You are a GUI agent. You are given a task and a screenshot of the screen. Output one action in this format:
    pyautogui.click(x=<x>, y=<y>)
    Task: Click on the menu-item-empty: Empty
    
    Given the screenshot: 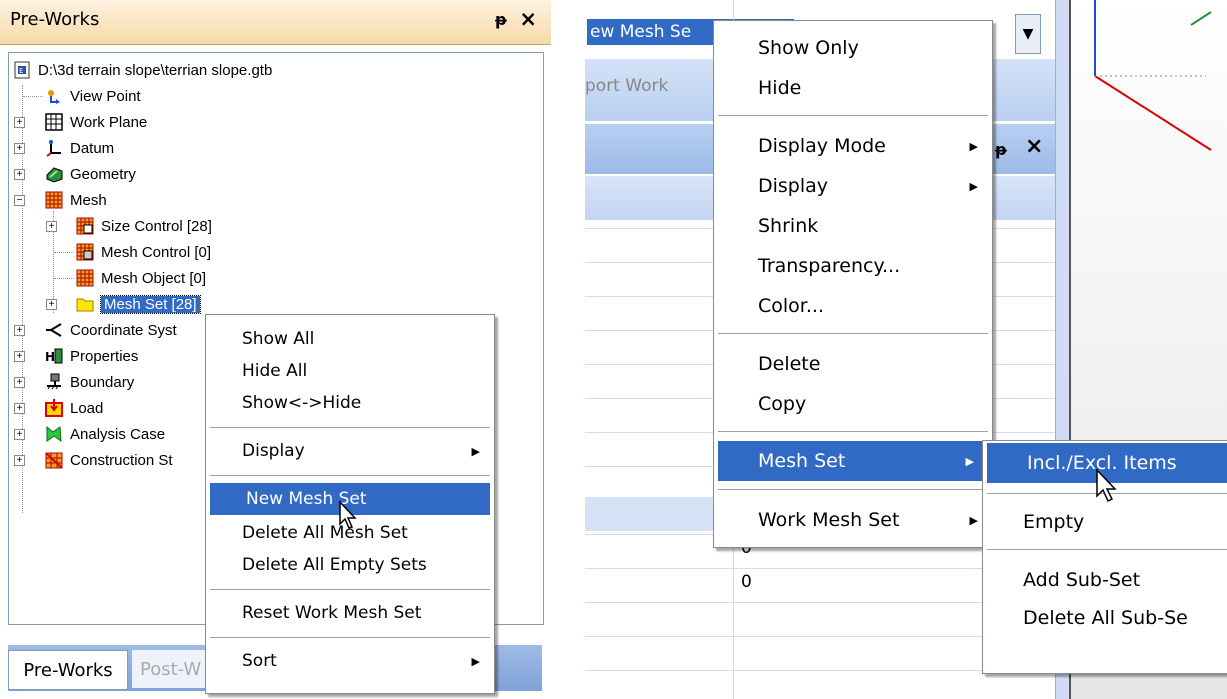 What is the action you would take?
    pyautogui.click(x=1105, y=522)
    